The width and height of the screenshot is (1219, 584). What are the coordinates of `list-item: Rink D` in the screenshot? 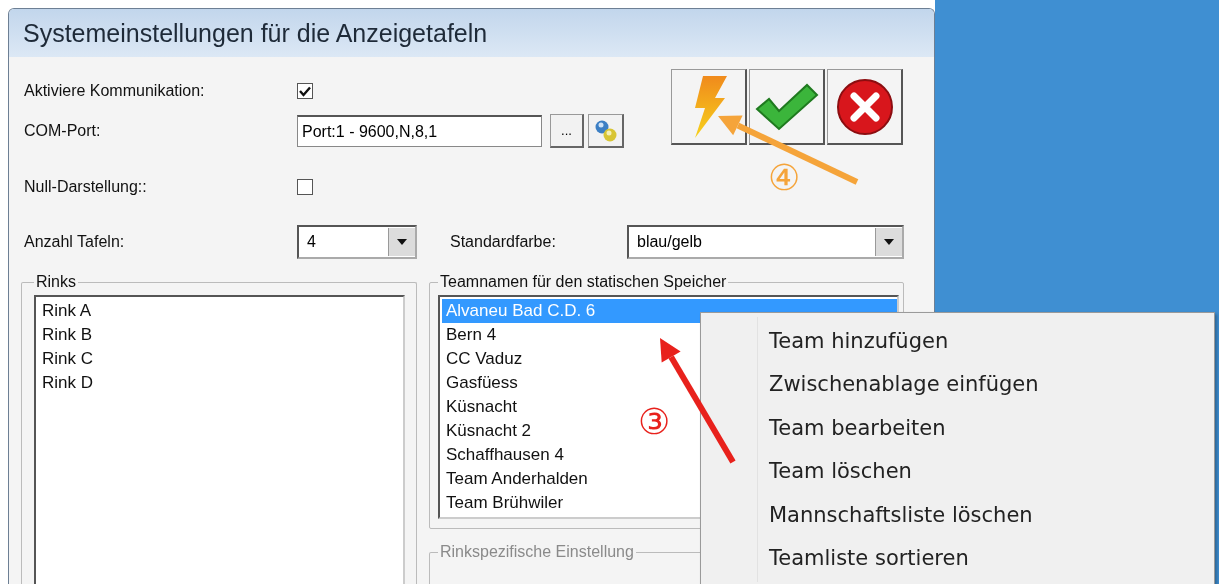 It's located at (220, 383).